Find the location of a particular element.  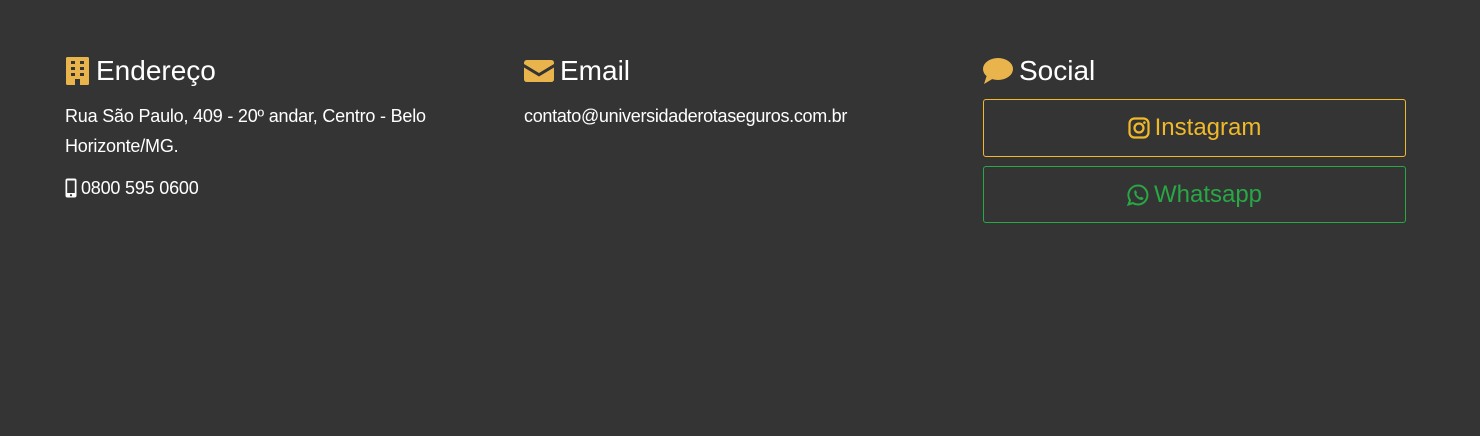

social-section: Social Instagram Whatsapp is located at coordinates (1194, 139).